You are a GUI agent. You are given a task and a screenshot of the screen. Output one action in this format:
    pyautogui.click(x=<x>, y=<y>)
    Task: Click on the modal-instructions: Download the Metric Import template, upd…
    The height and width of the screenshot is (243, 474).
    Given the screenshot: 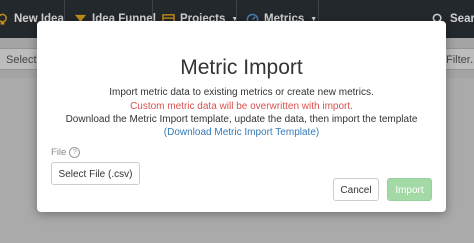 What is the action you would take?
    pyautogui.click(x=241, y=119)
    